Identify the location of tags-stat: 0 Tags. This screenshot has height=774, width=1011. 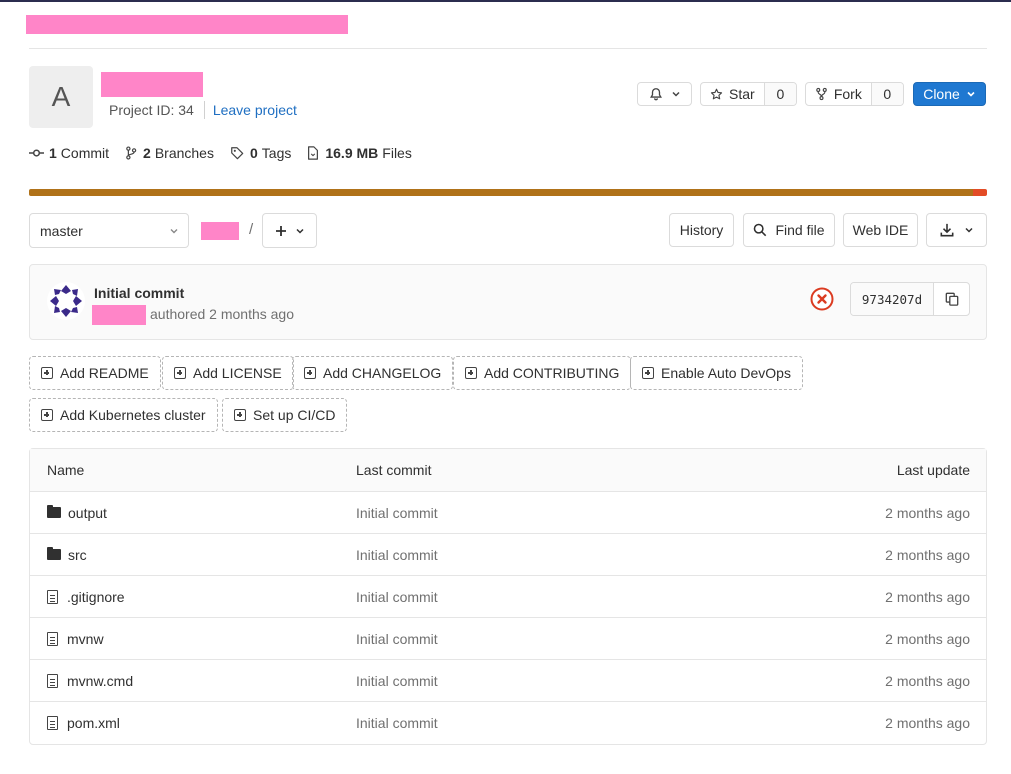
(260, 153).